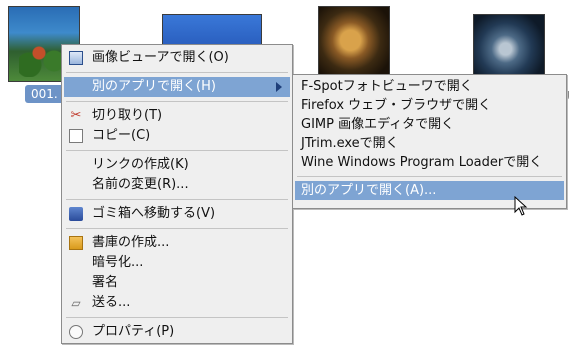  I want to click on submenu-item-label: F-Spotフォトビューワで開く, so click(387, 86).